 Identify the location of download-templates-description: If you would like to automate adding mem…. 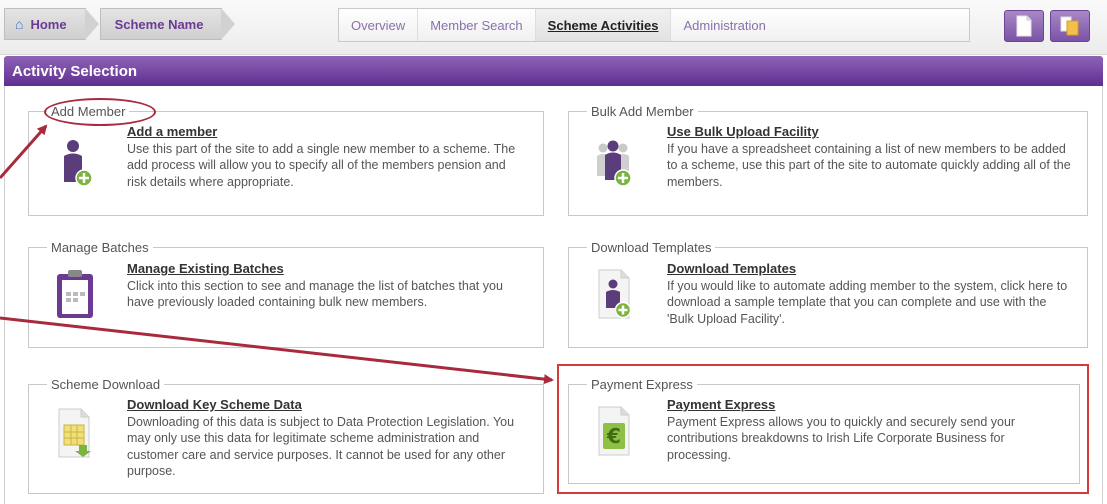
(867, 302).